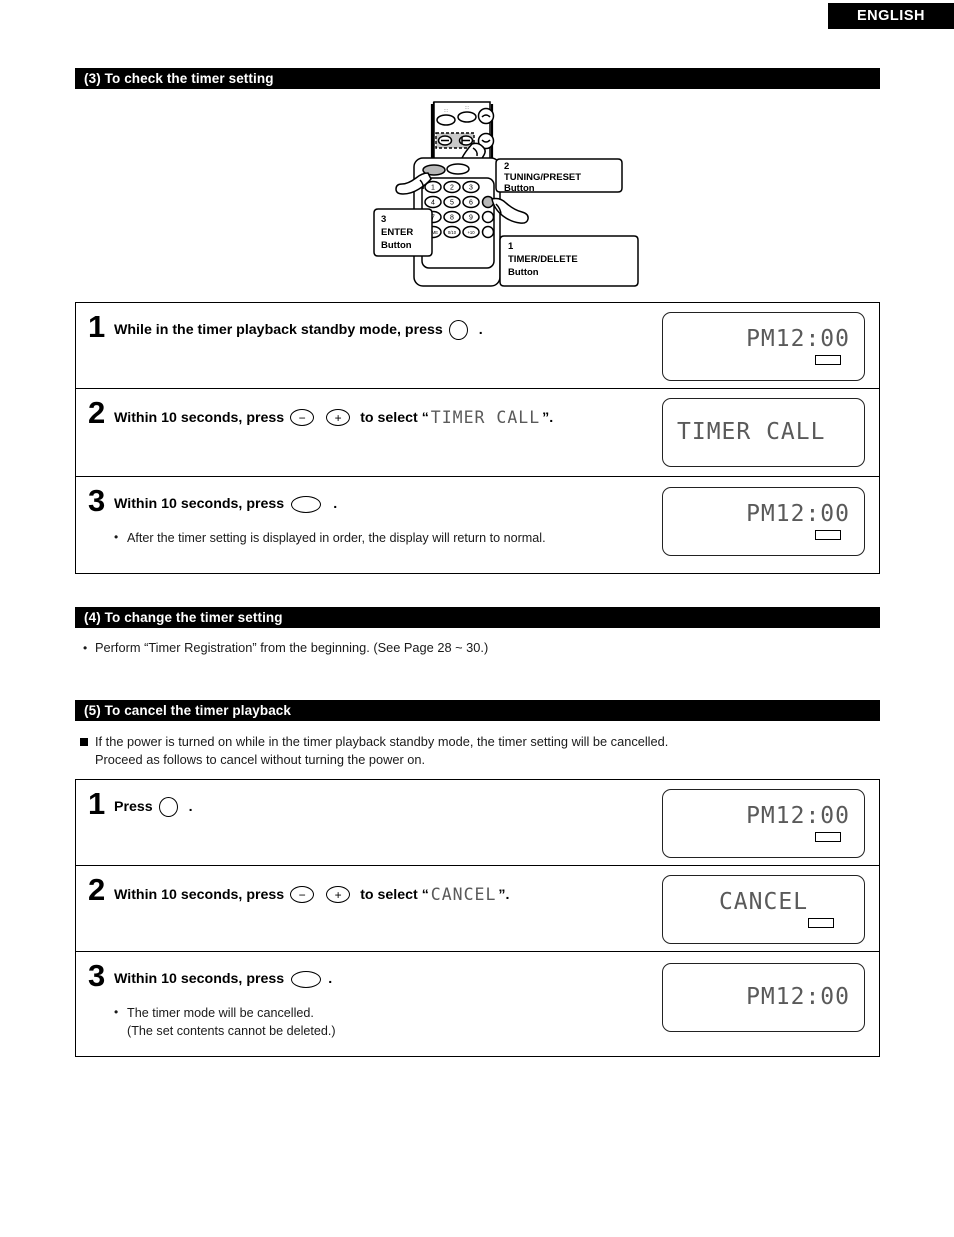 The height and width of the screenshot is (1237, 954). I want to click on inline-display-value: CANCEL, so click(464, 895).